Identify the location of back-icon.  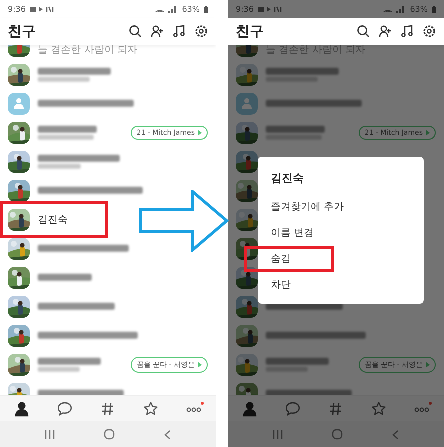
(168, 435).